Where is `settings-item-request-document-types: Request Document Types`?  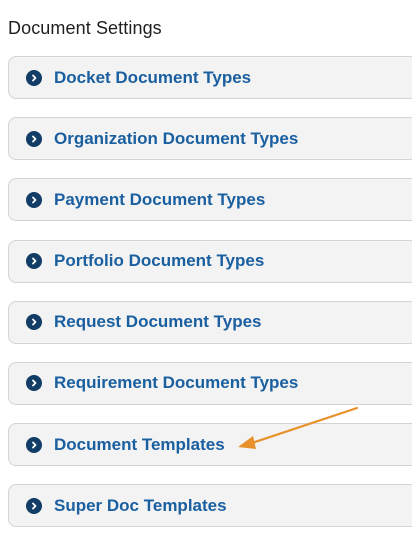 settings-item-request-document-types: Request Document Types is located at coordinates (210, 322).